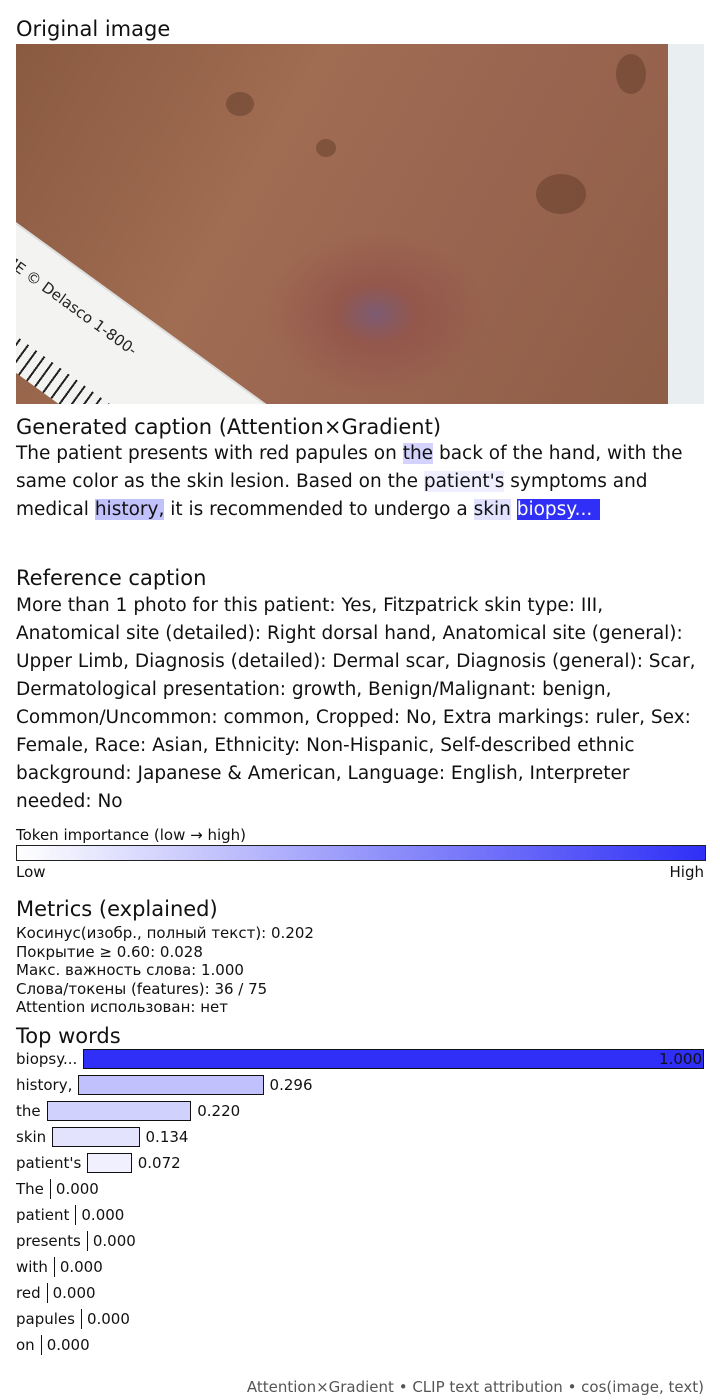 The width and height of the screenshot is (720, 1400). Describe the element at coordinates (31, 872) in the screenshot. I see `legend-low-label: Low` at that location.